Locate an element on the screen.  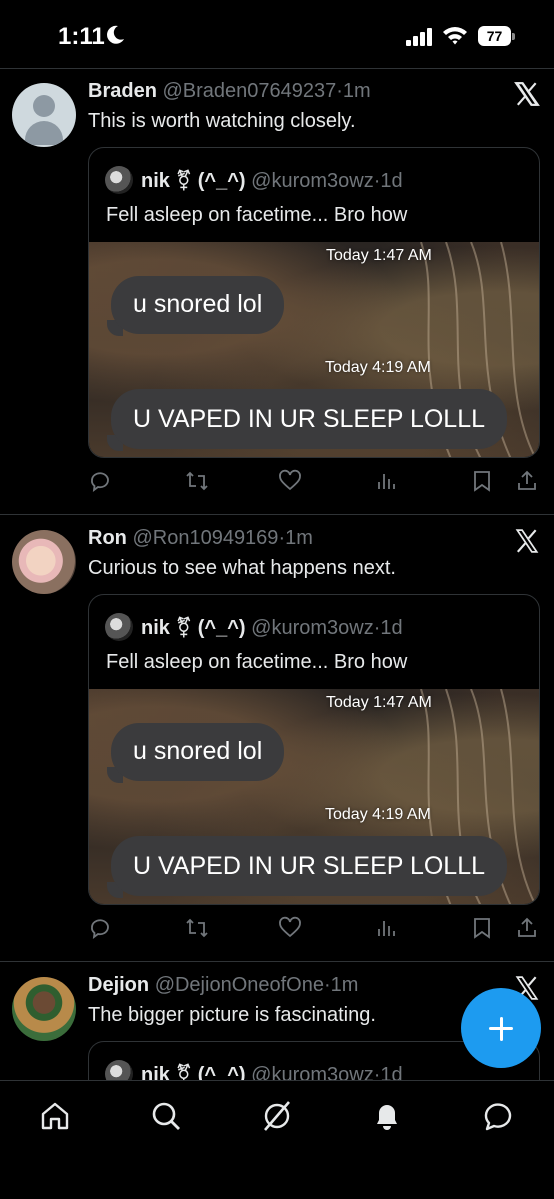
grok-icon is located at coordinates (277, 1116).